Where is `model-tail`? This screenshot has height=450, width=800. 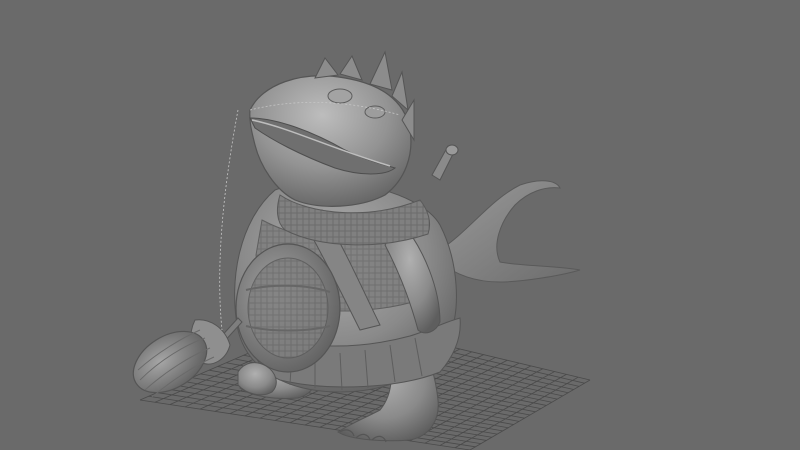 model-tail is located at coordinates (510, 231).